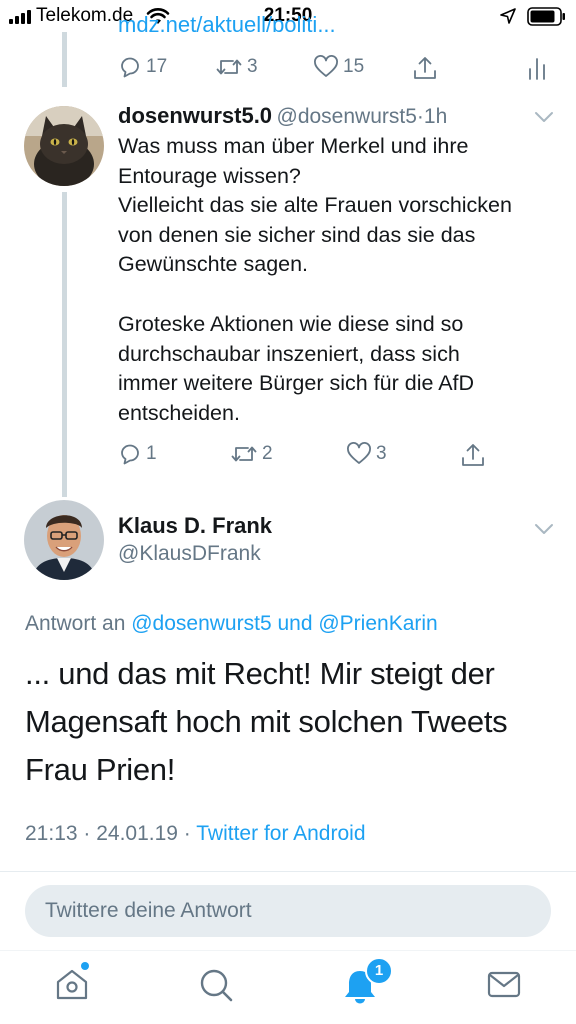 The image size is (576, 1024). Describe the element at coordinates (189, 554) in the screenshot. I see `author-handle: @KlausDFrank` at that location.